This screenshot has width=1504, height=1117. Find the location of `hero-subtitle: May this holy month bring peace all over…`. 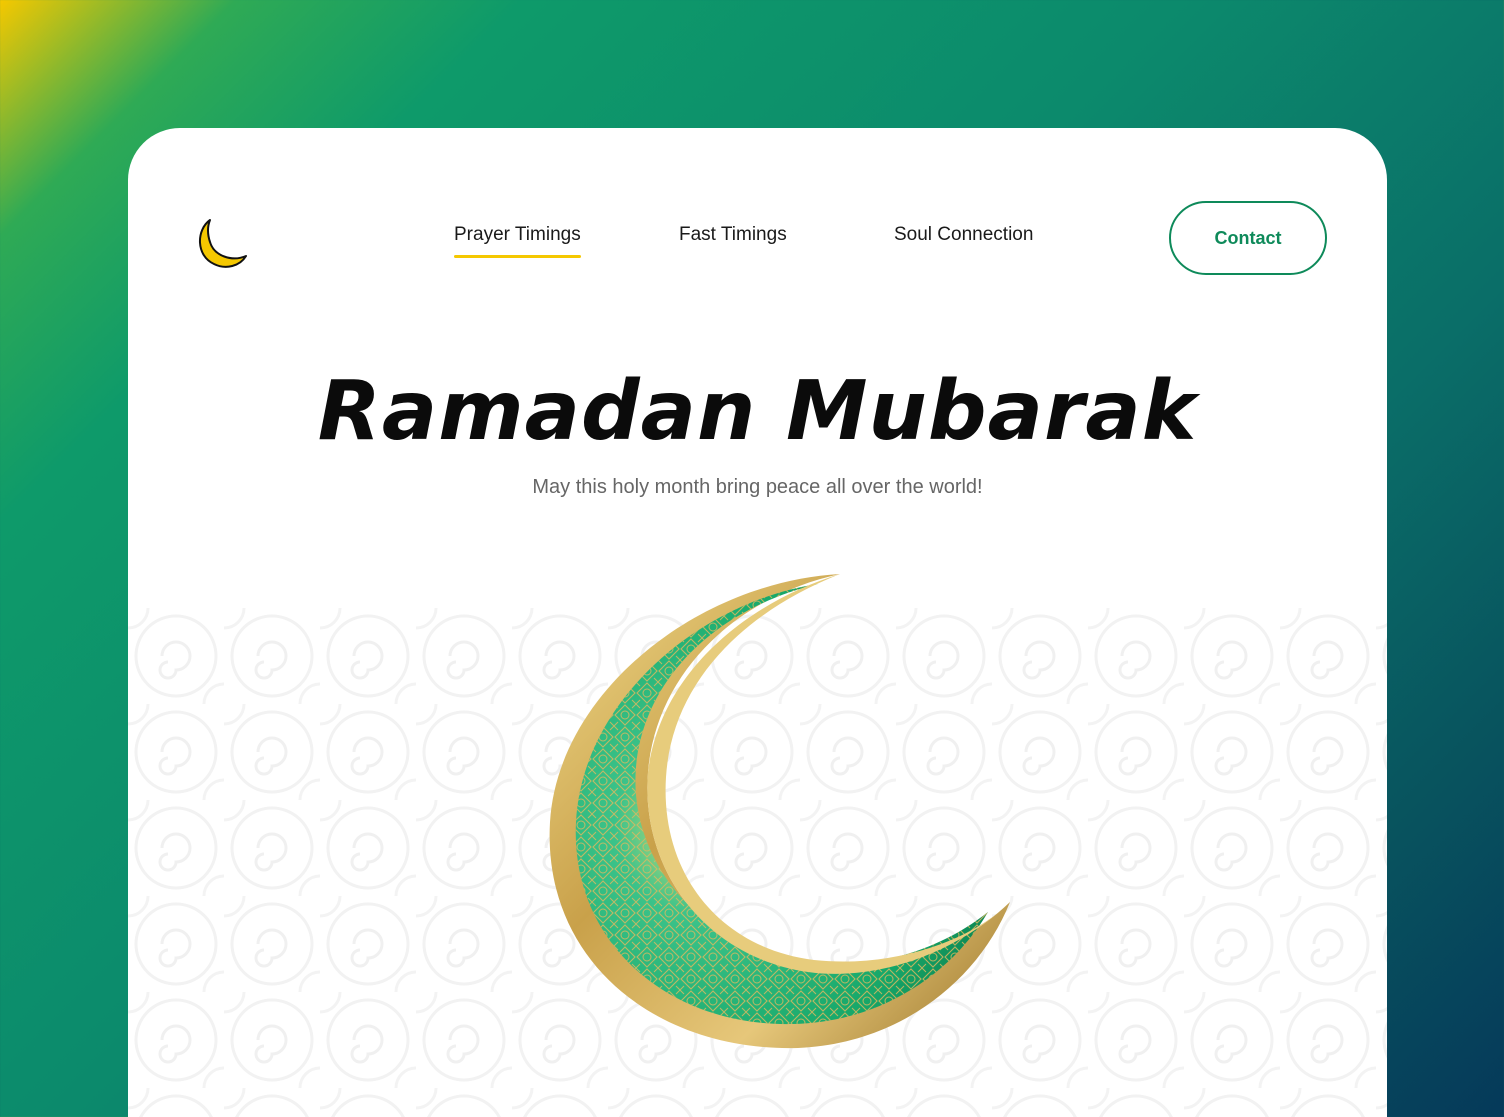

hero-subtitle: May this holy month bring peace all over… is located at coordinates (757, 487).